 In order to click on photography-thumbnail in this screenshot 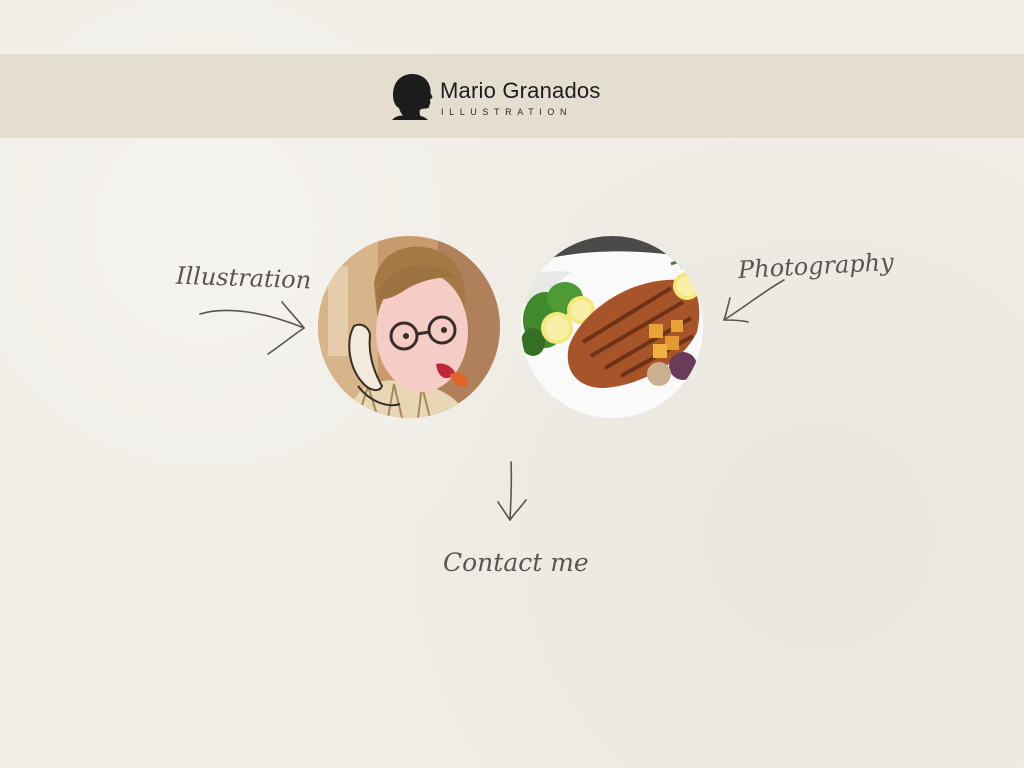, I will do `click(612, 327)`.